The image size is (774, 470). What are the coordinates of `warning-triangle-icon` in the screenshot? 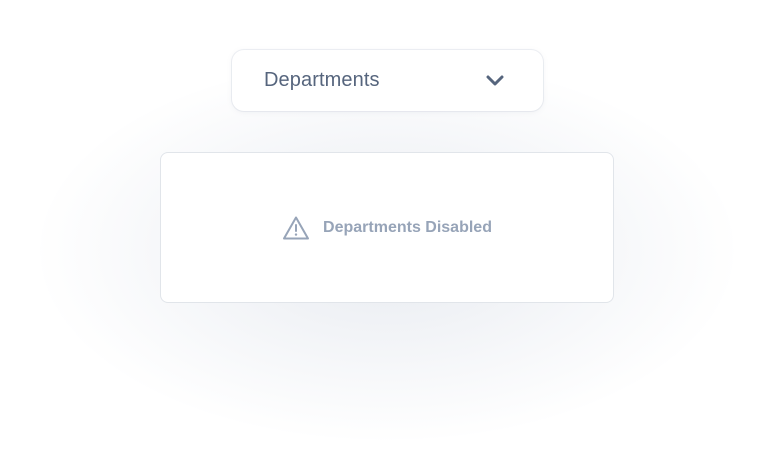 It's located at (296, 228).